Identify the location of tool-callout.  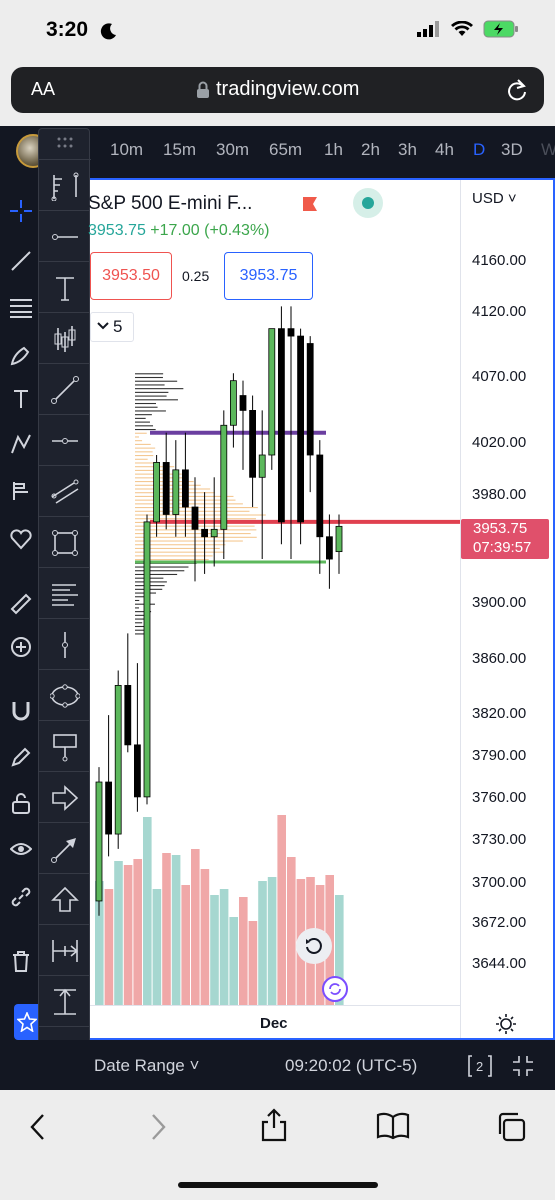
(65, 745).